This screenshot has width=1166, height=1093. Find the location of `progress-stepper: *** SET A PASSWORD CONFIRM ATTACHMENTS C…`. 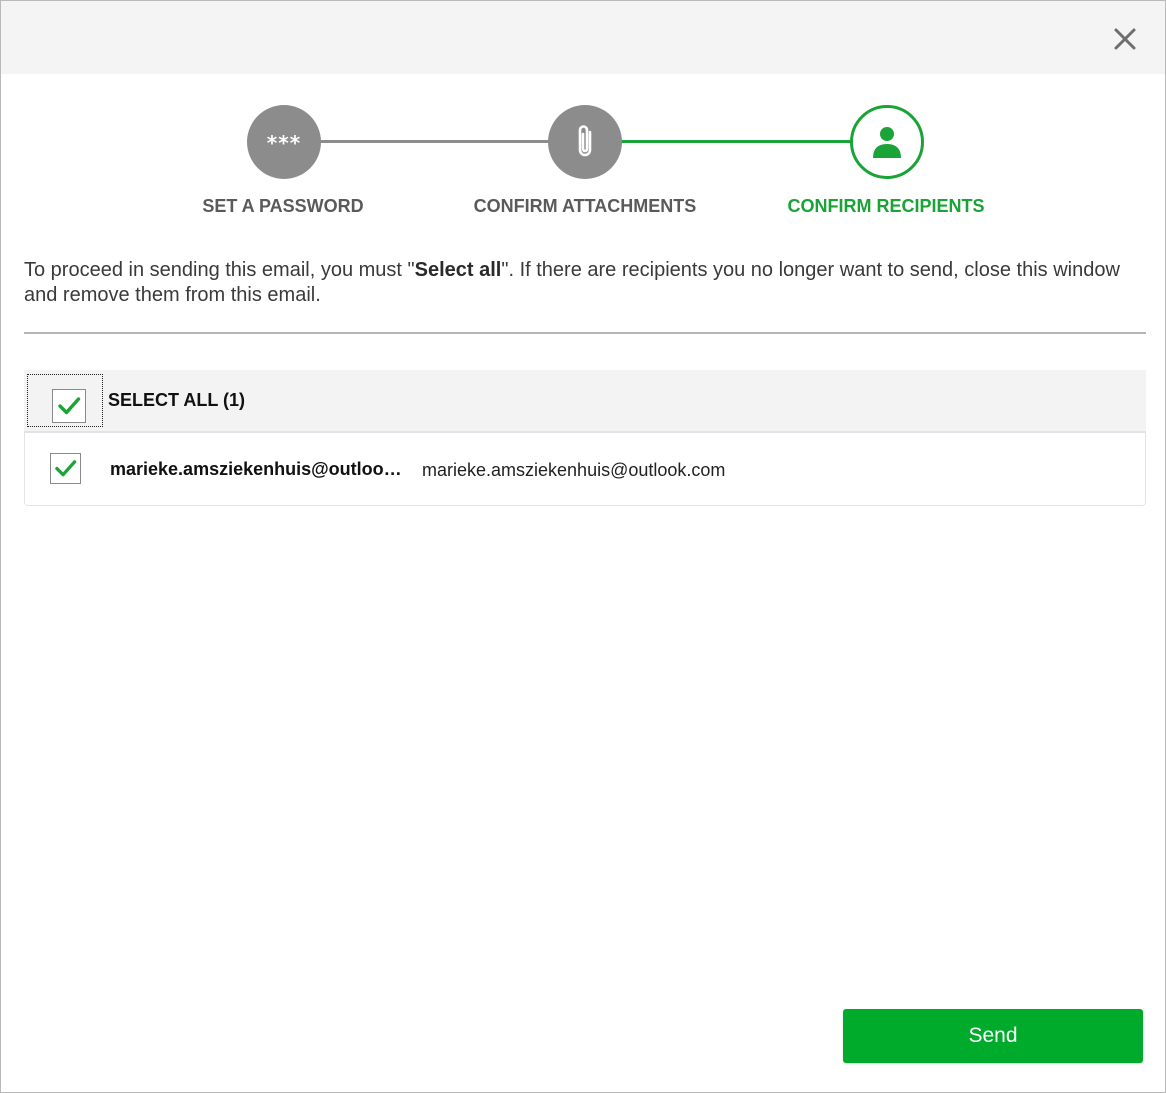

progress-stepper: *** SET A PASSWORD CONFIRM ATTACHMENTS C… is located at coordinates (583, 166).